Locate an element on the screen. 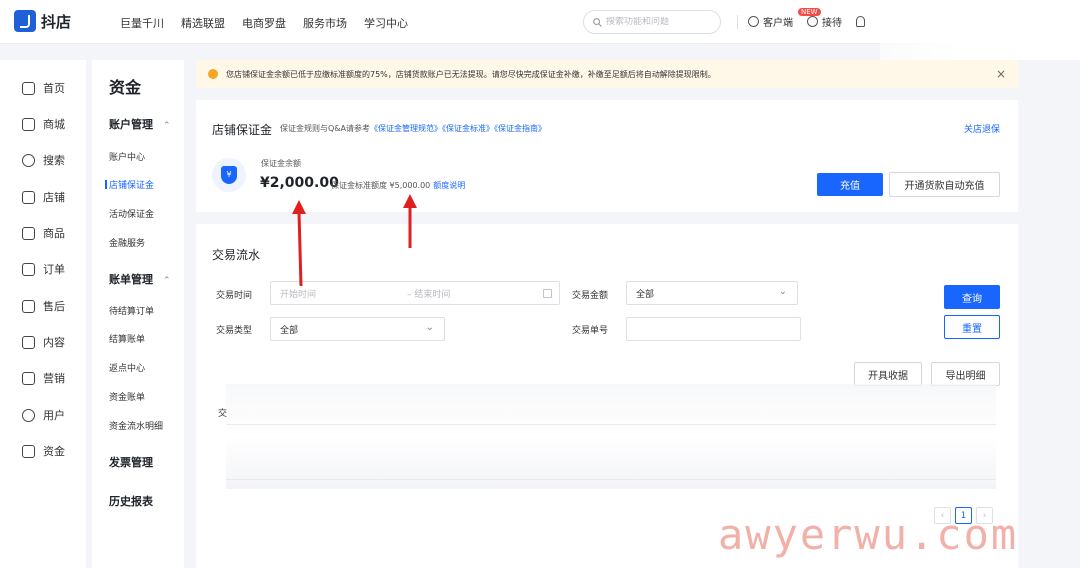 This screenshot has height=568, width=1080. left-nav: 首页 商城 搜索 店铺 商品 订单 售后 内容 营销 用户 资金 is located at coordinates (43, 314).